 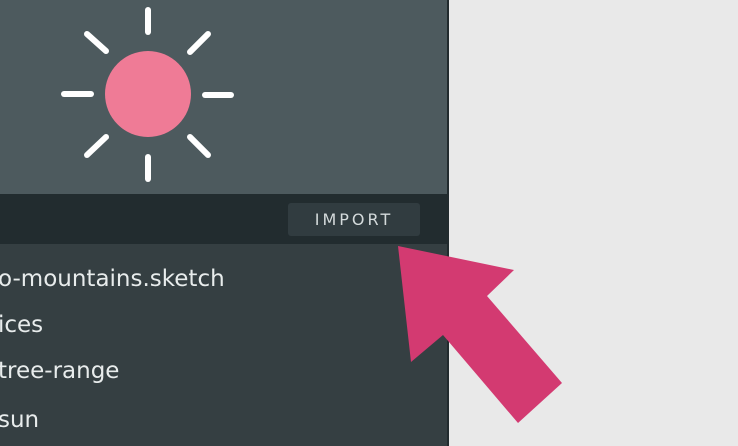 I want to click on layer-item-mountains-sketch: o-mountains.sketch, so click(x=112, y=279).